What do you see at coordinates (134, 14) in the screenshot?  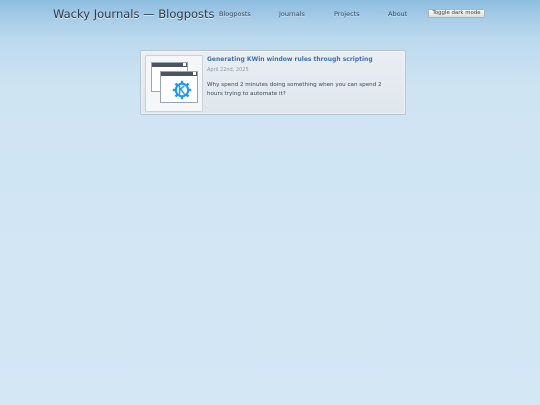 I see `site-title: Wacky Journals — Blogposts` at bounding box center [134, 14].